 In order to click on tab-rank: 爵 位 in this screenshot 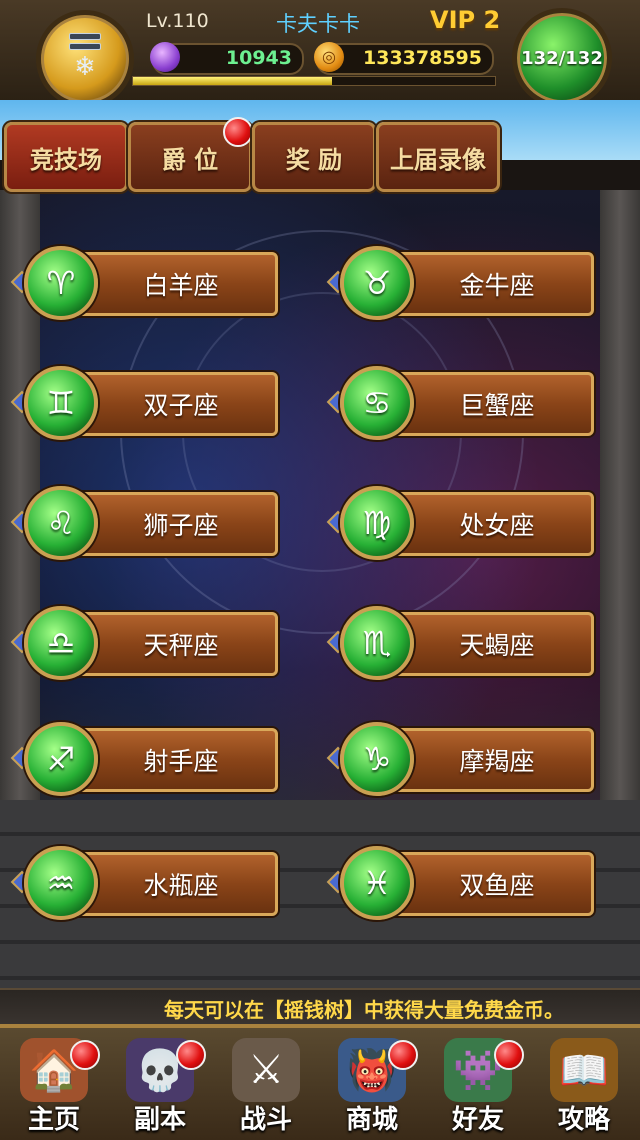, I will do `click(190, 154)`.